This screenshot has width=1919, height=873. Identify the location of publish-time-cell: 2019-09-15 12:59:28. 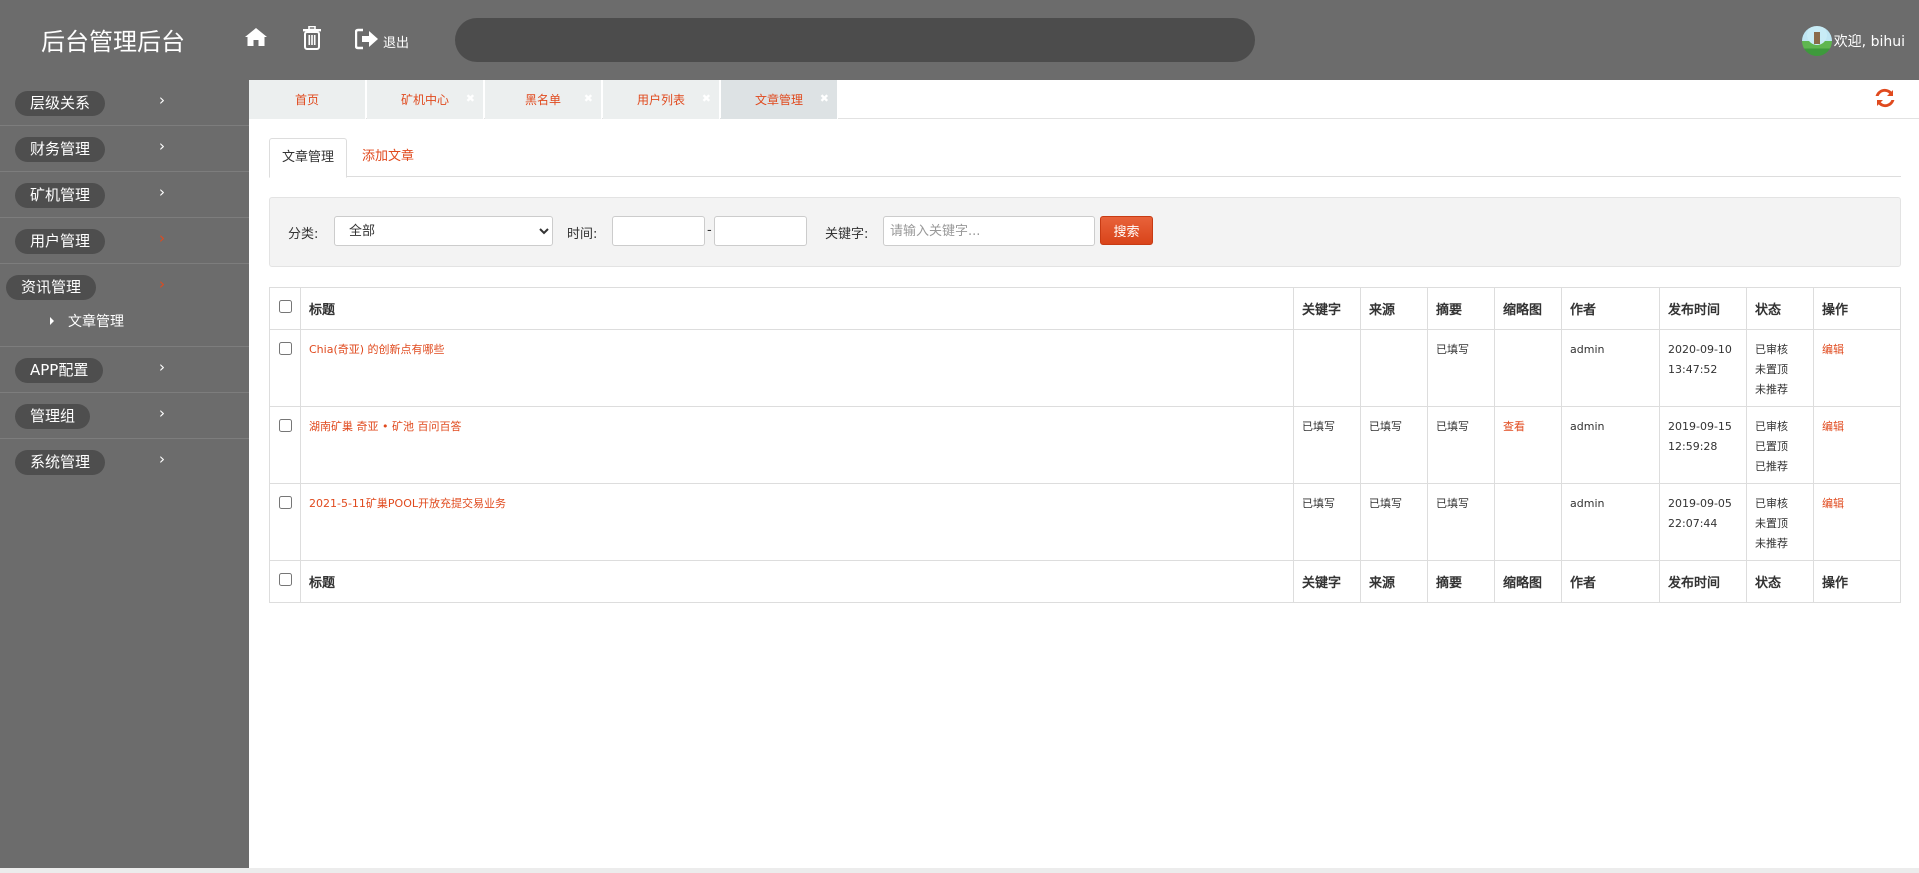
(1703, 445).